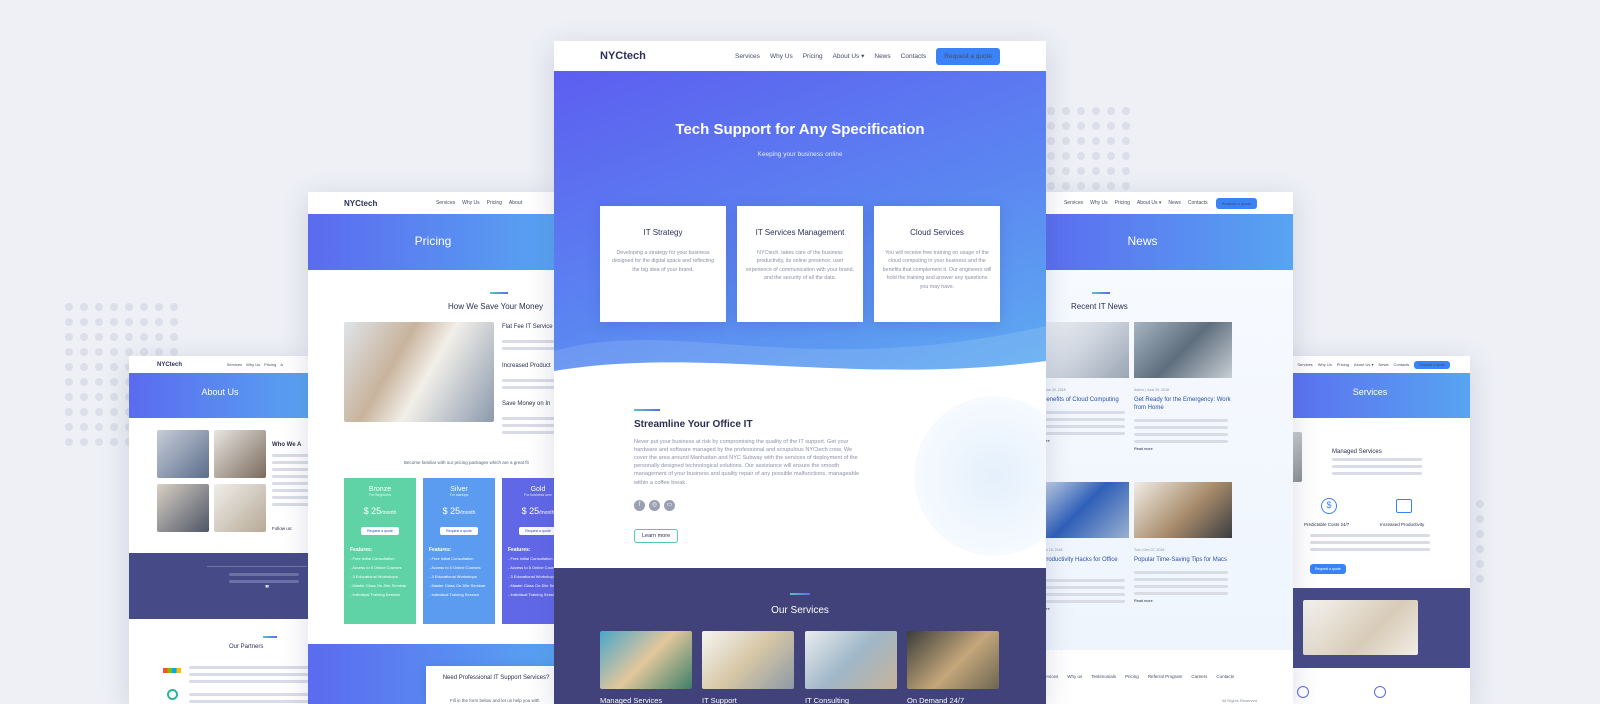 This screenshot has width=1600, height=704. I want to click on news-post-title: Popular Time-Saving Tips for Macs, so click(1183, 561).